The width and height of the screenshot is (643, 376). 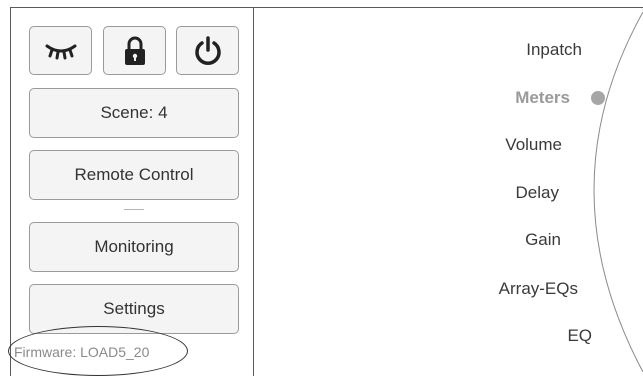 What do you see at coordinates (598, 98) in the screenshot?
I see `active-indicator-dot` at bounding box center [598, 98].